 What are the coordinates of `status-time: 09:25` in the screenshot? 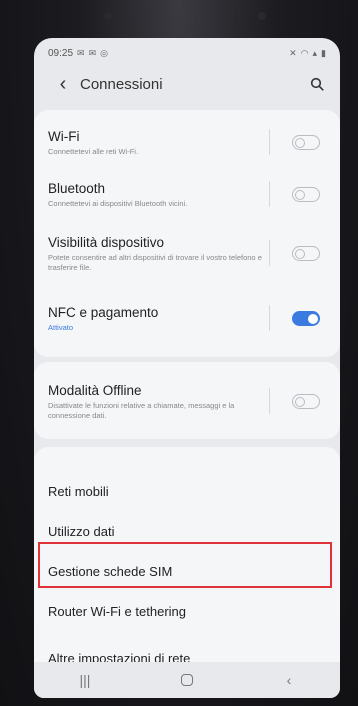 It's located at (61, 53).